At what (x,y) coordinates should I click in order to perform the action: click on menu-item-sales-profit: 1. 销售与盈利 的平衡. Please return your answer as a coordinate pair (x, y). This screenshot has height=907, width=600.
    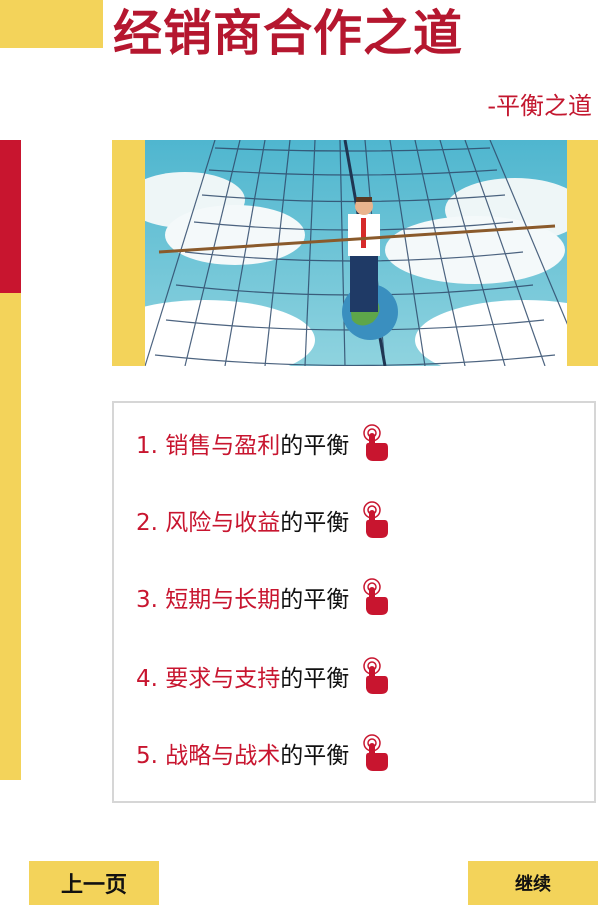
    Looking at the image, I should click on (262, 443).